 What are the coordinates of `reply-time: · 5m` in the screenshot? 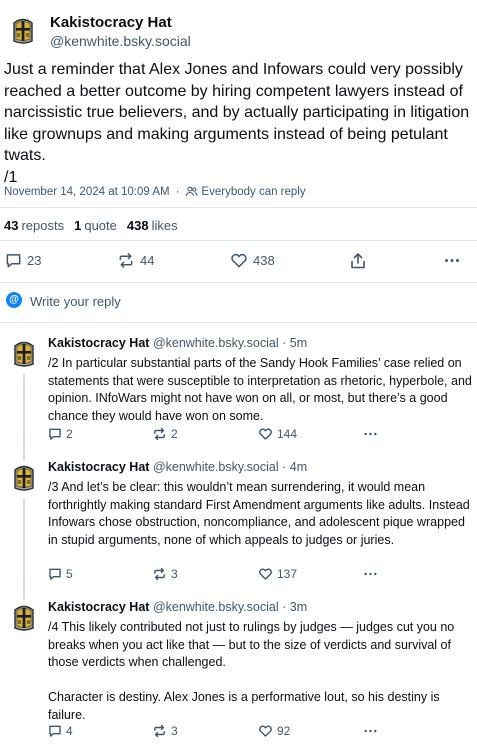 It's located at (295, 343).